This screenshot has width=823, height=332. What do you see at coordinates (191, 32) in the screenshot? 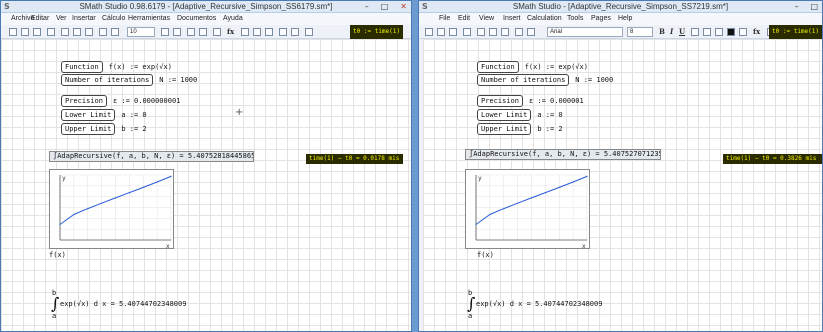
I see `border-icon` at bounding box center [191, 32].